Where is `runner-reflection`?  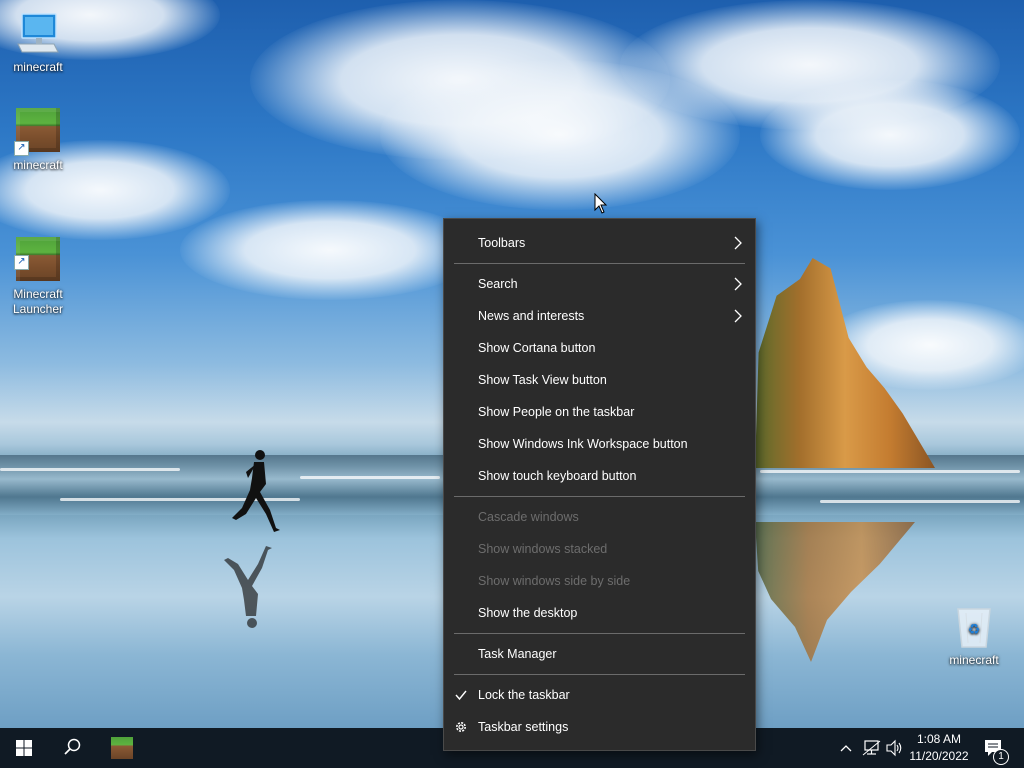 runner-reflection is located at coordinates (248, 587).